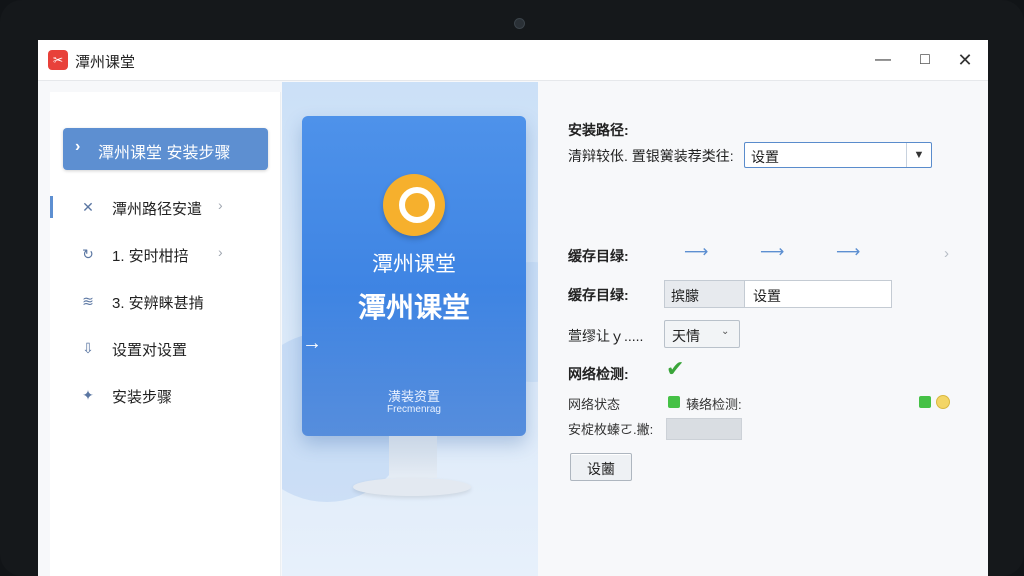 The height and width of the screenshot is (576, 1024). I want to click on install-progress-bar, so click(704, 429).